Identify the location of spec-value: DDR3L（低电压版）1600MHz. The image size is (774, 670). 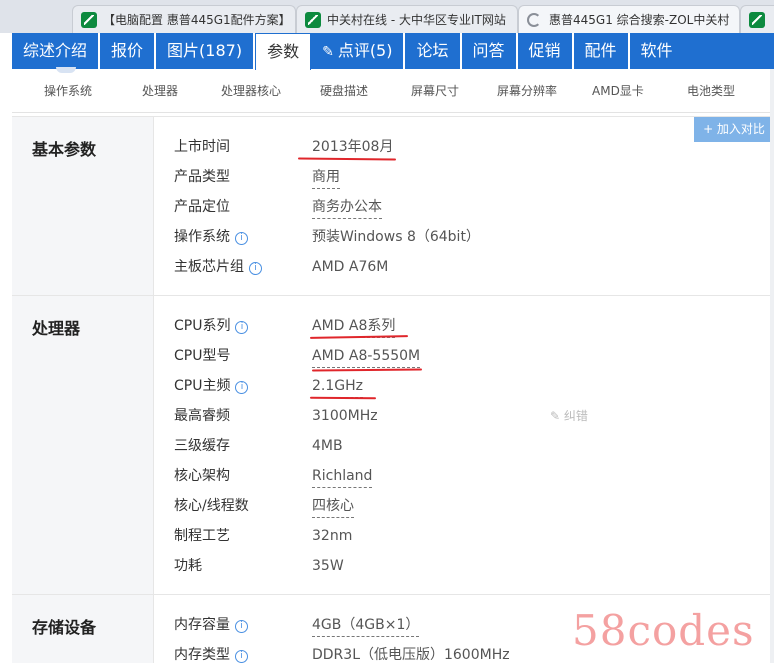
(411, 655).